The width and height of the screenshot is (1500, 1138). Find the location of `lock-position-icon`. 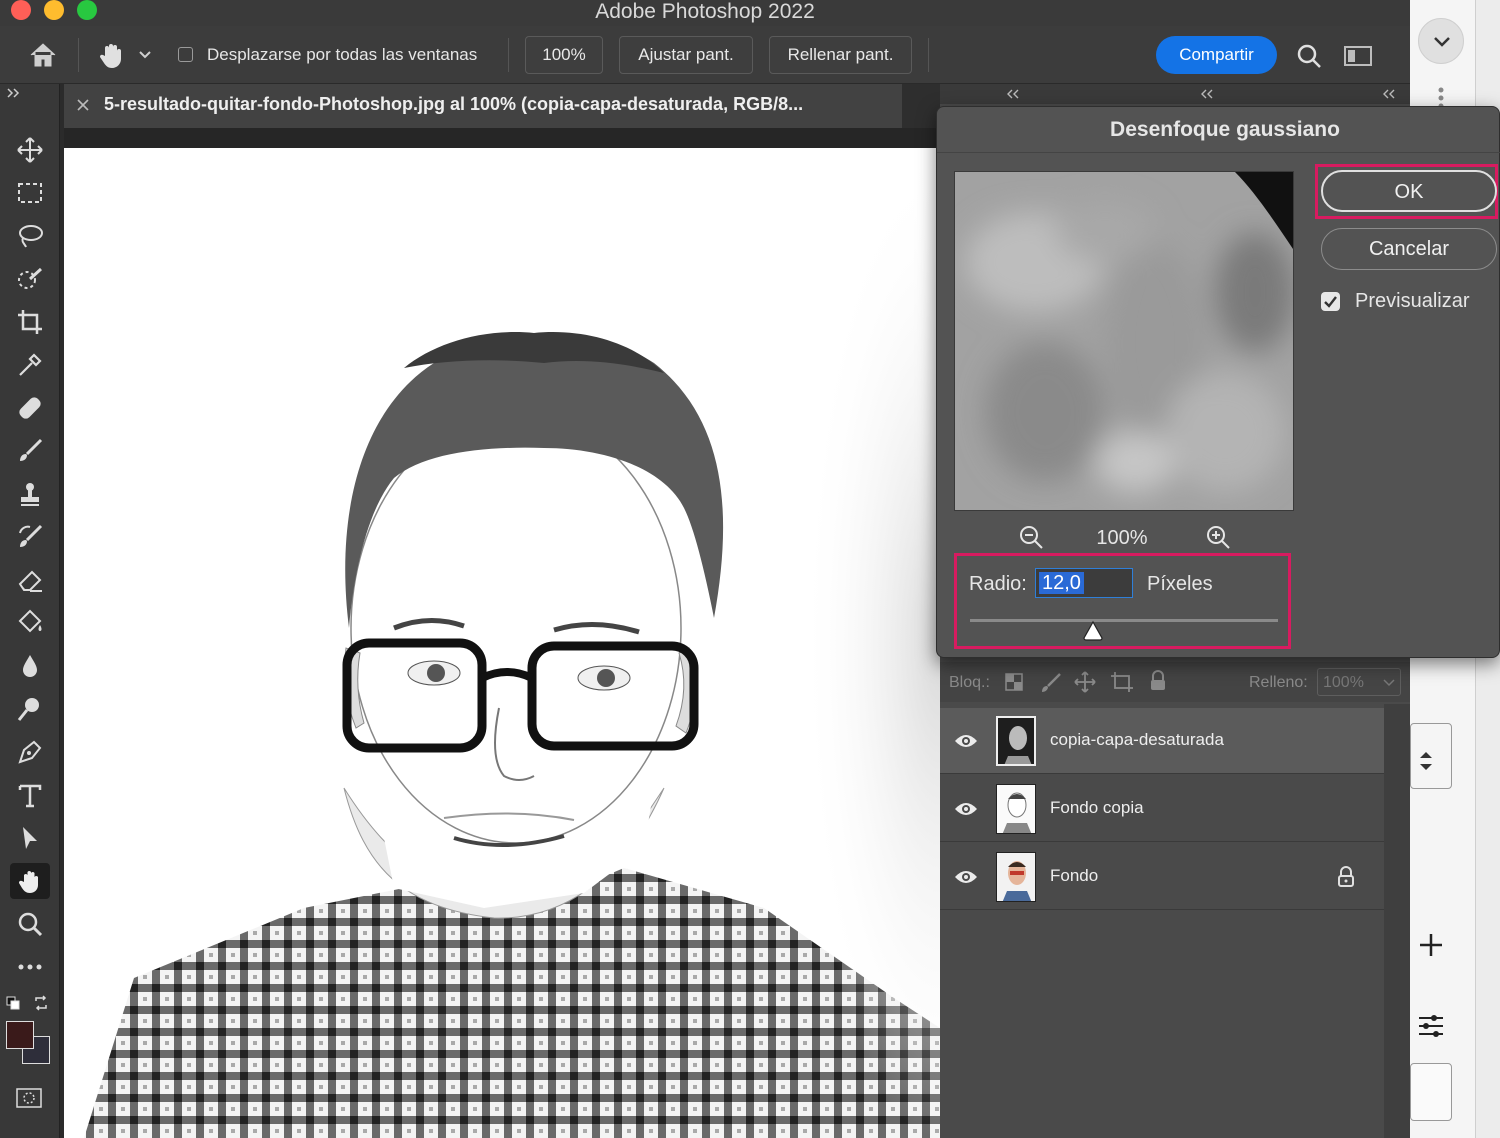

lock-position-icon is located at coordinates (1085, 682).